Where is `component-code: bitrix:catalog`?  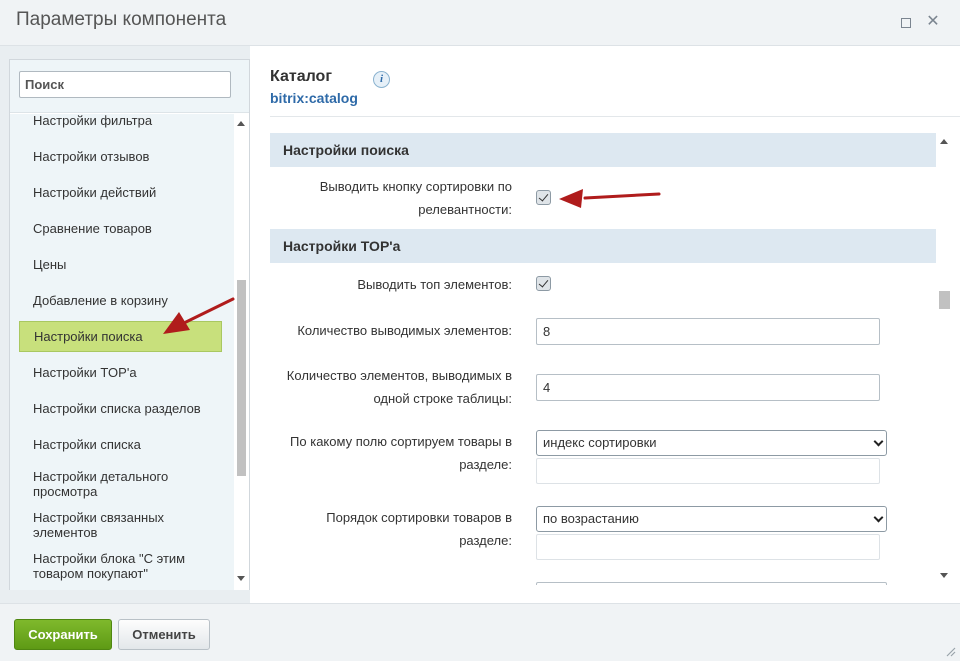 component-code: bitrix:catalog is located at coordinates (314, 98).